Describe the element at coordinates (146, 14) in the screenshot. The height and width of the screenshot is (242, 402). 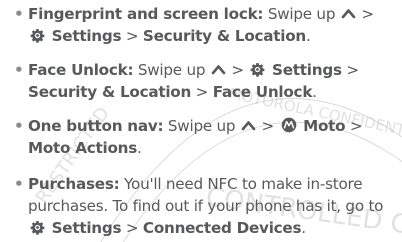
I see `item-title: Fingerprint and screen lock:` at that location.